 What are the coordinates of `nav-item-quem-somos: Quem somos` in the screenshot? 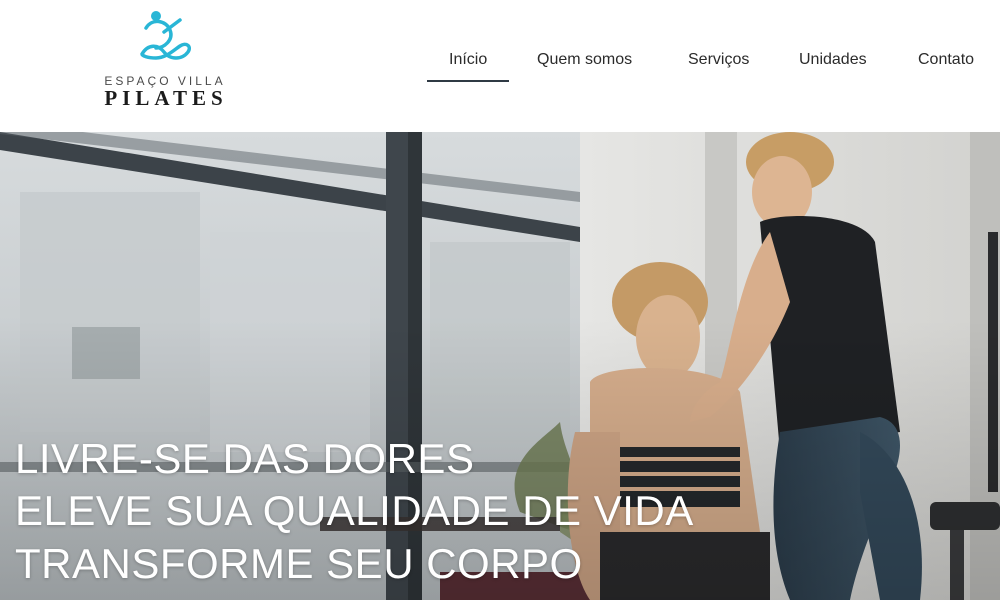 It's located at (584, 66).